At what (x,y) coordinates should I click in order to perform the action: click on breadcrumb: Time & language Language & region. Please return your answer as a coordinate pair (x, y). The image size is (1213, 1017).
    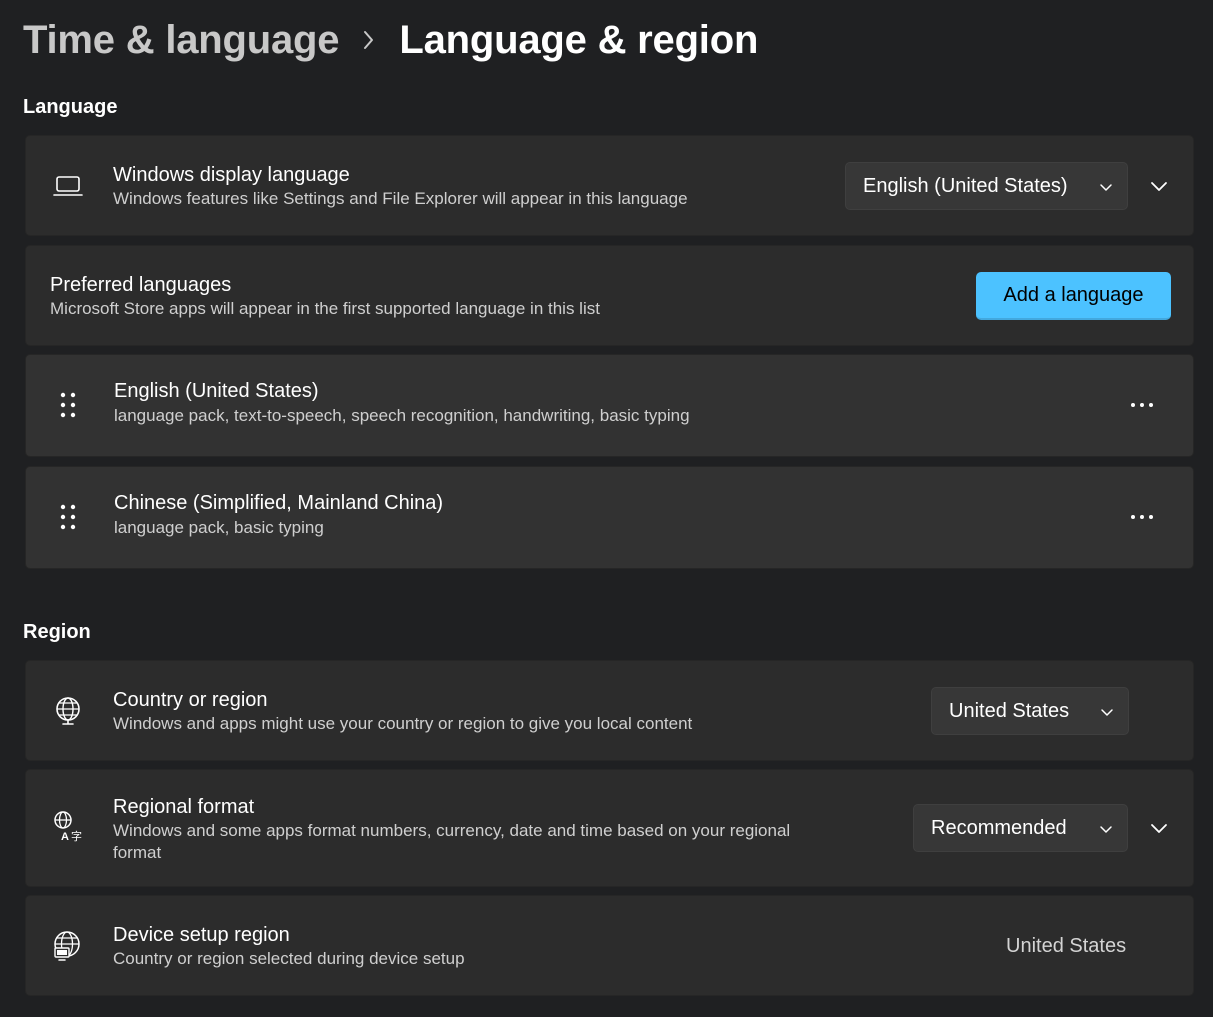
    Looking at the image, I should click on (390, 40).